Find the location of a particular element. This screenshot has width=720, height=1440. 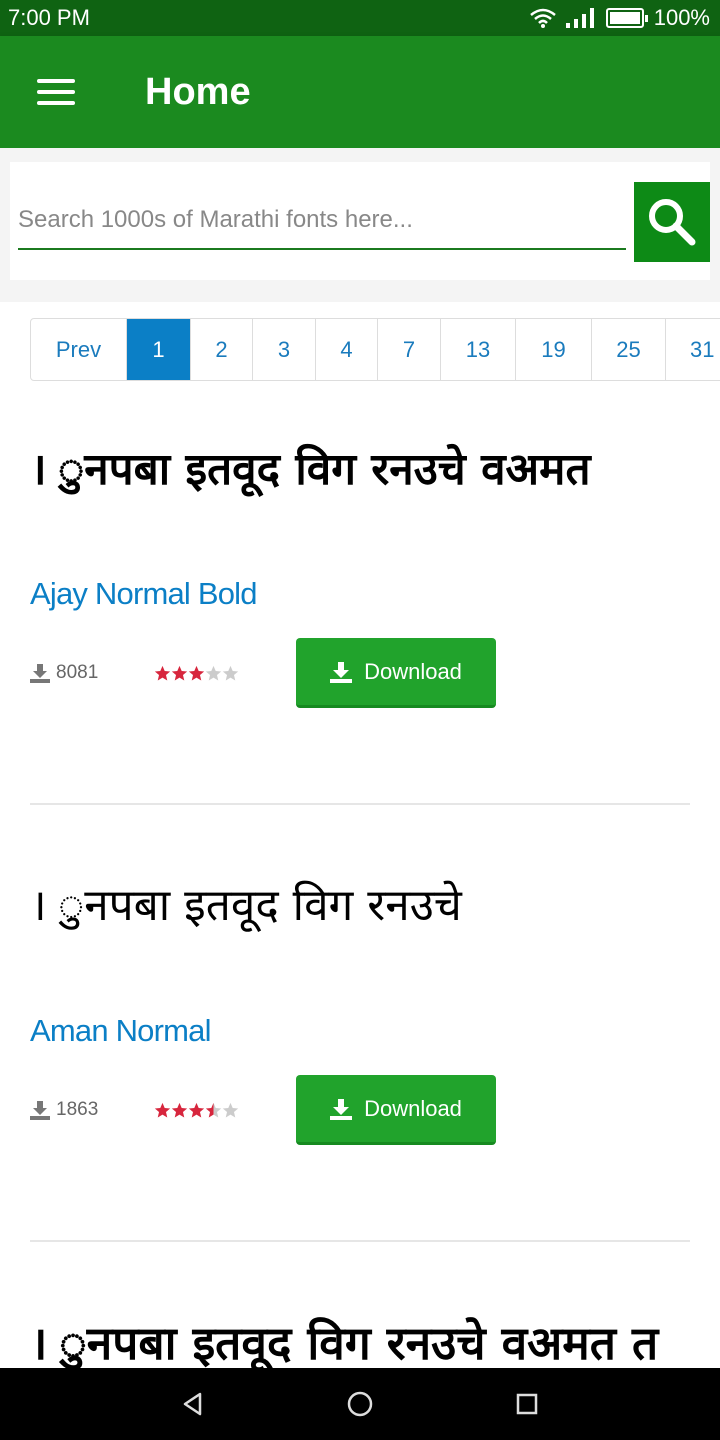

font-meta: 1863 Download is located at coordinates (263, 1110).